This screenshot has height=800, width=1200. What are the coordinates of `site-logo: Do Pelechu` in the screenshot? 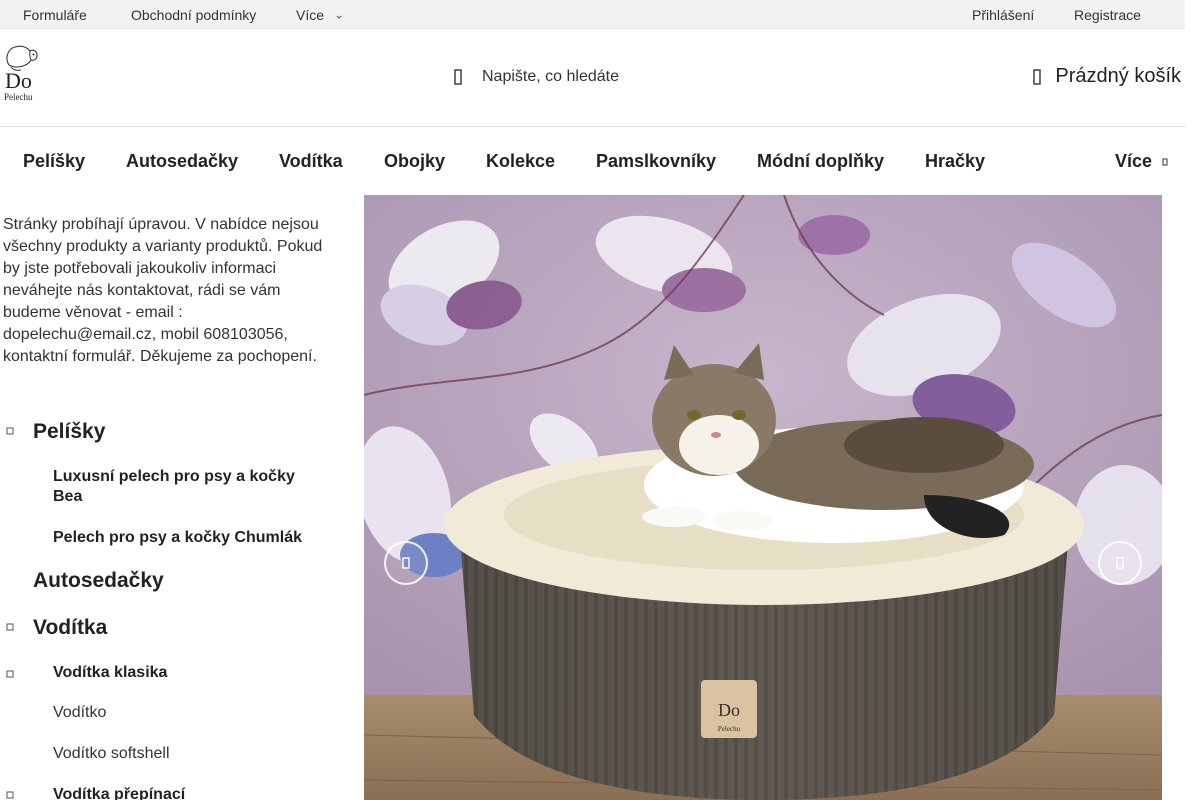 It's located at (23, 73).